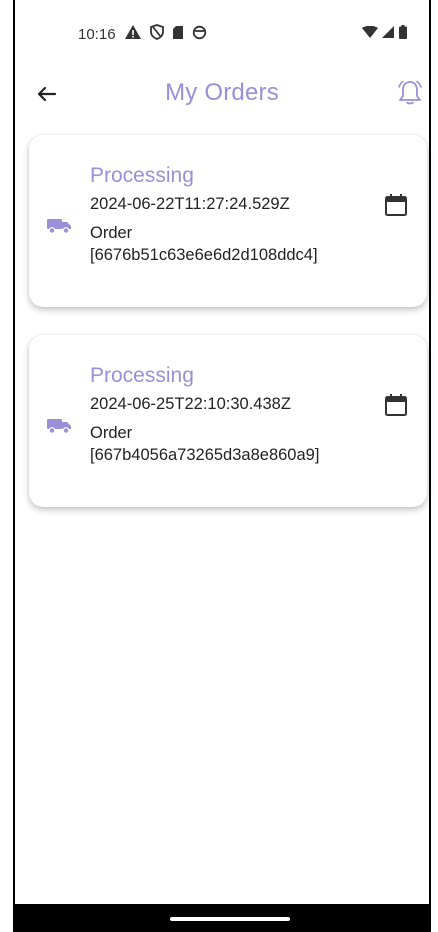  What do you see at coordinates (199, 35) in the screenshot?
I see `circle-status-icon` at bounding box center [199, 35].